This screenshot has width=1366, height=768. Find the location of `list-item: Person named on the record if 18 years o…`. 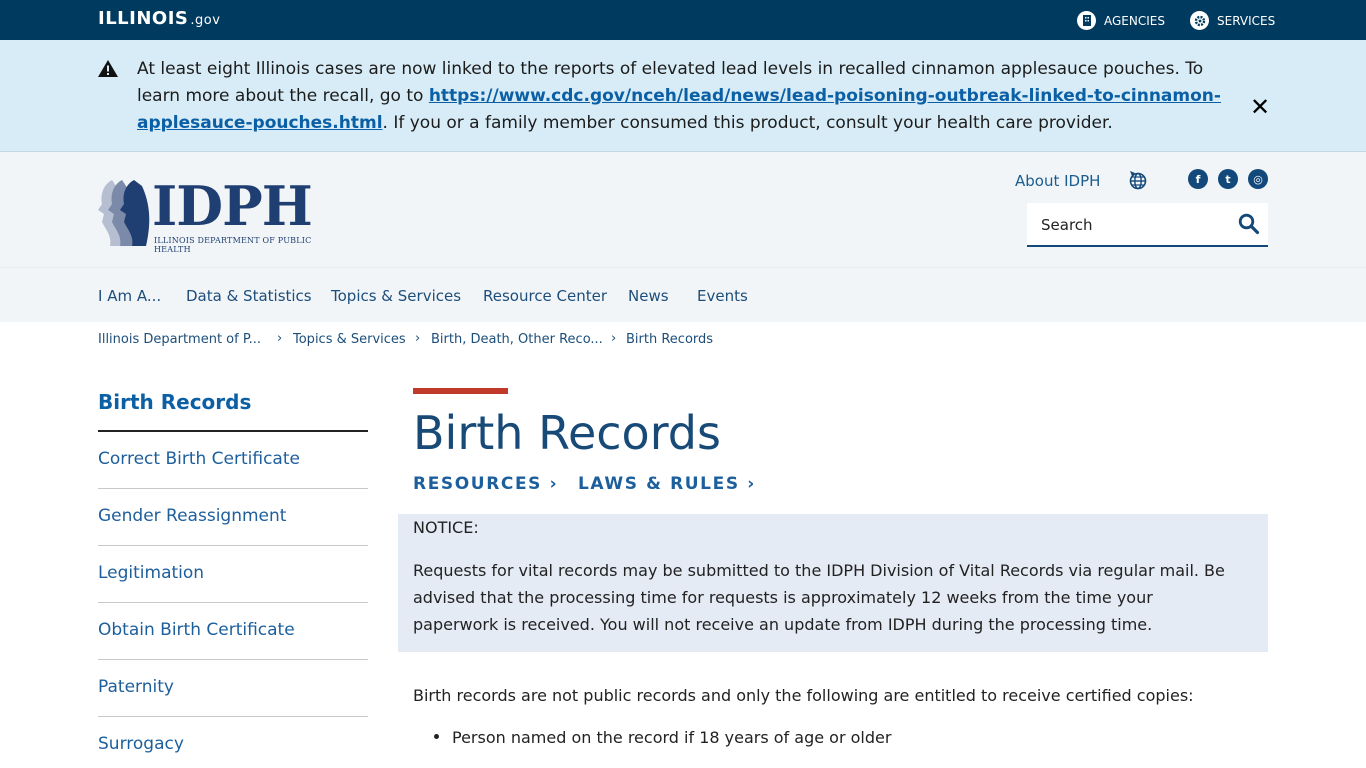

list-item: Person named on the record if 18 years o… is located at coordinates (662, 738).